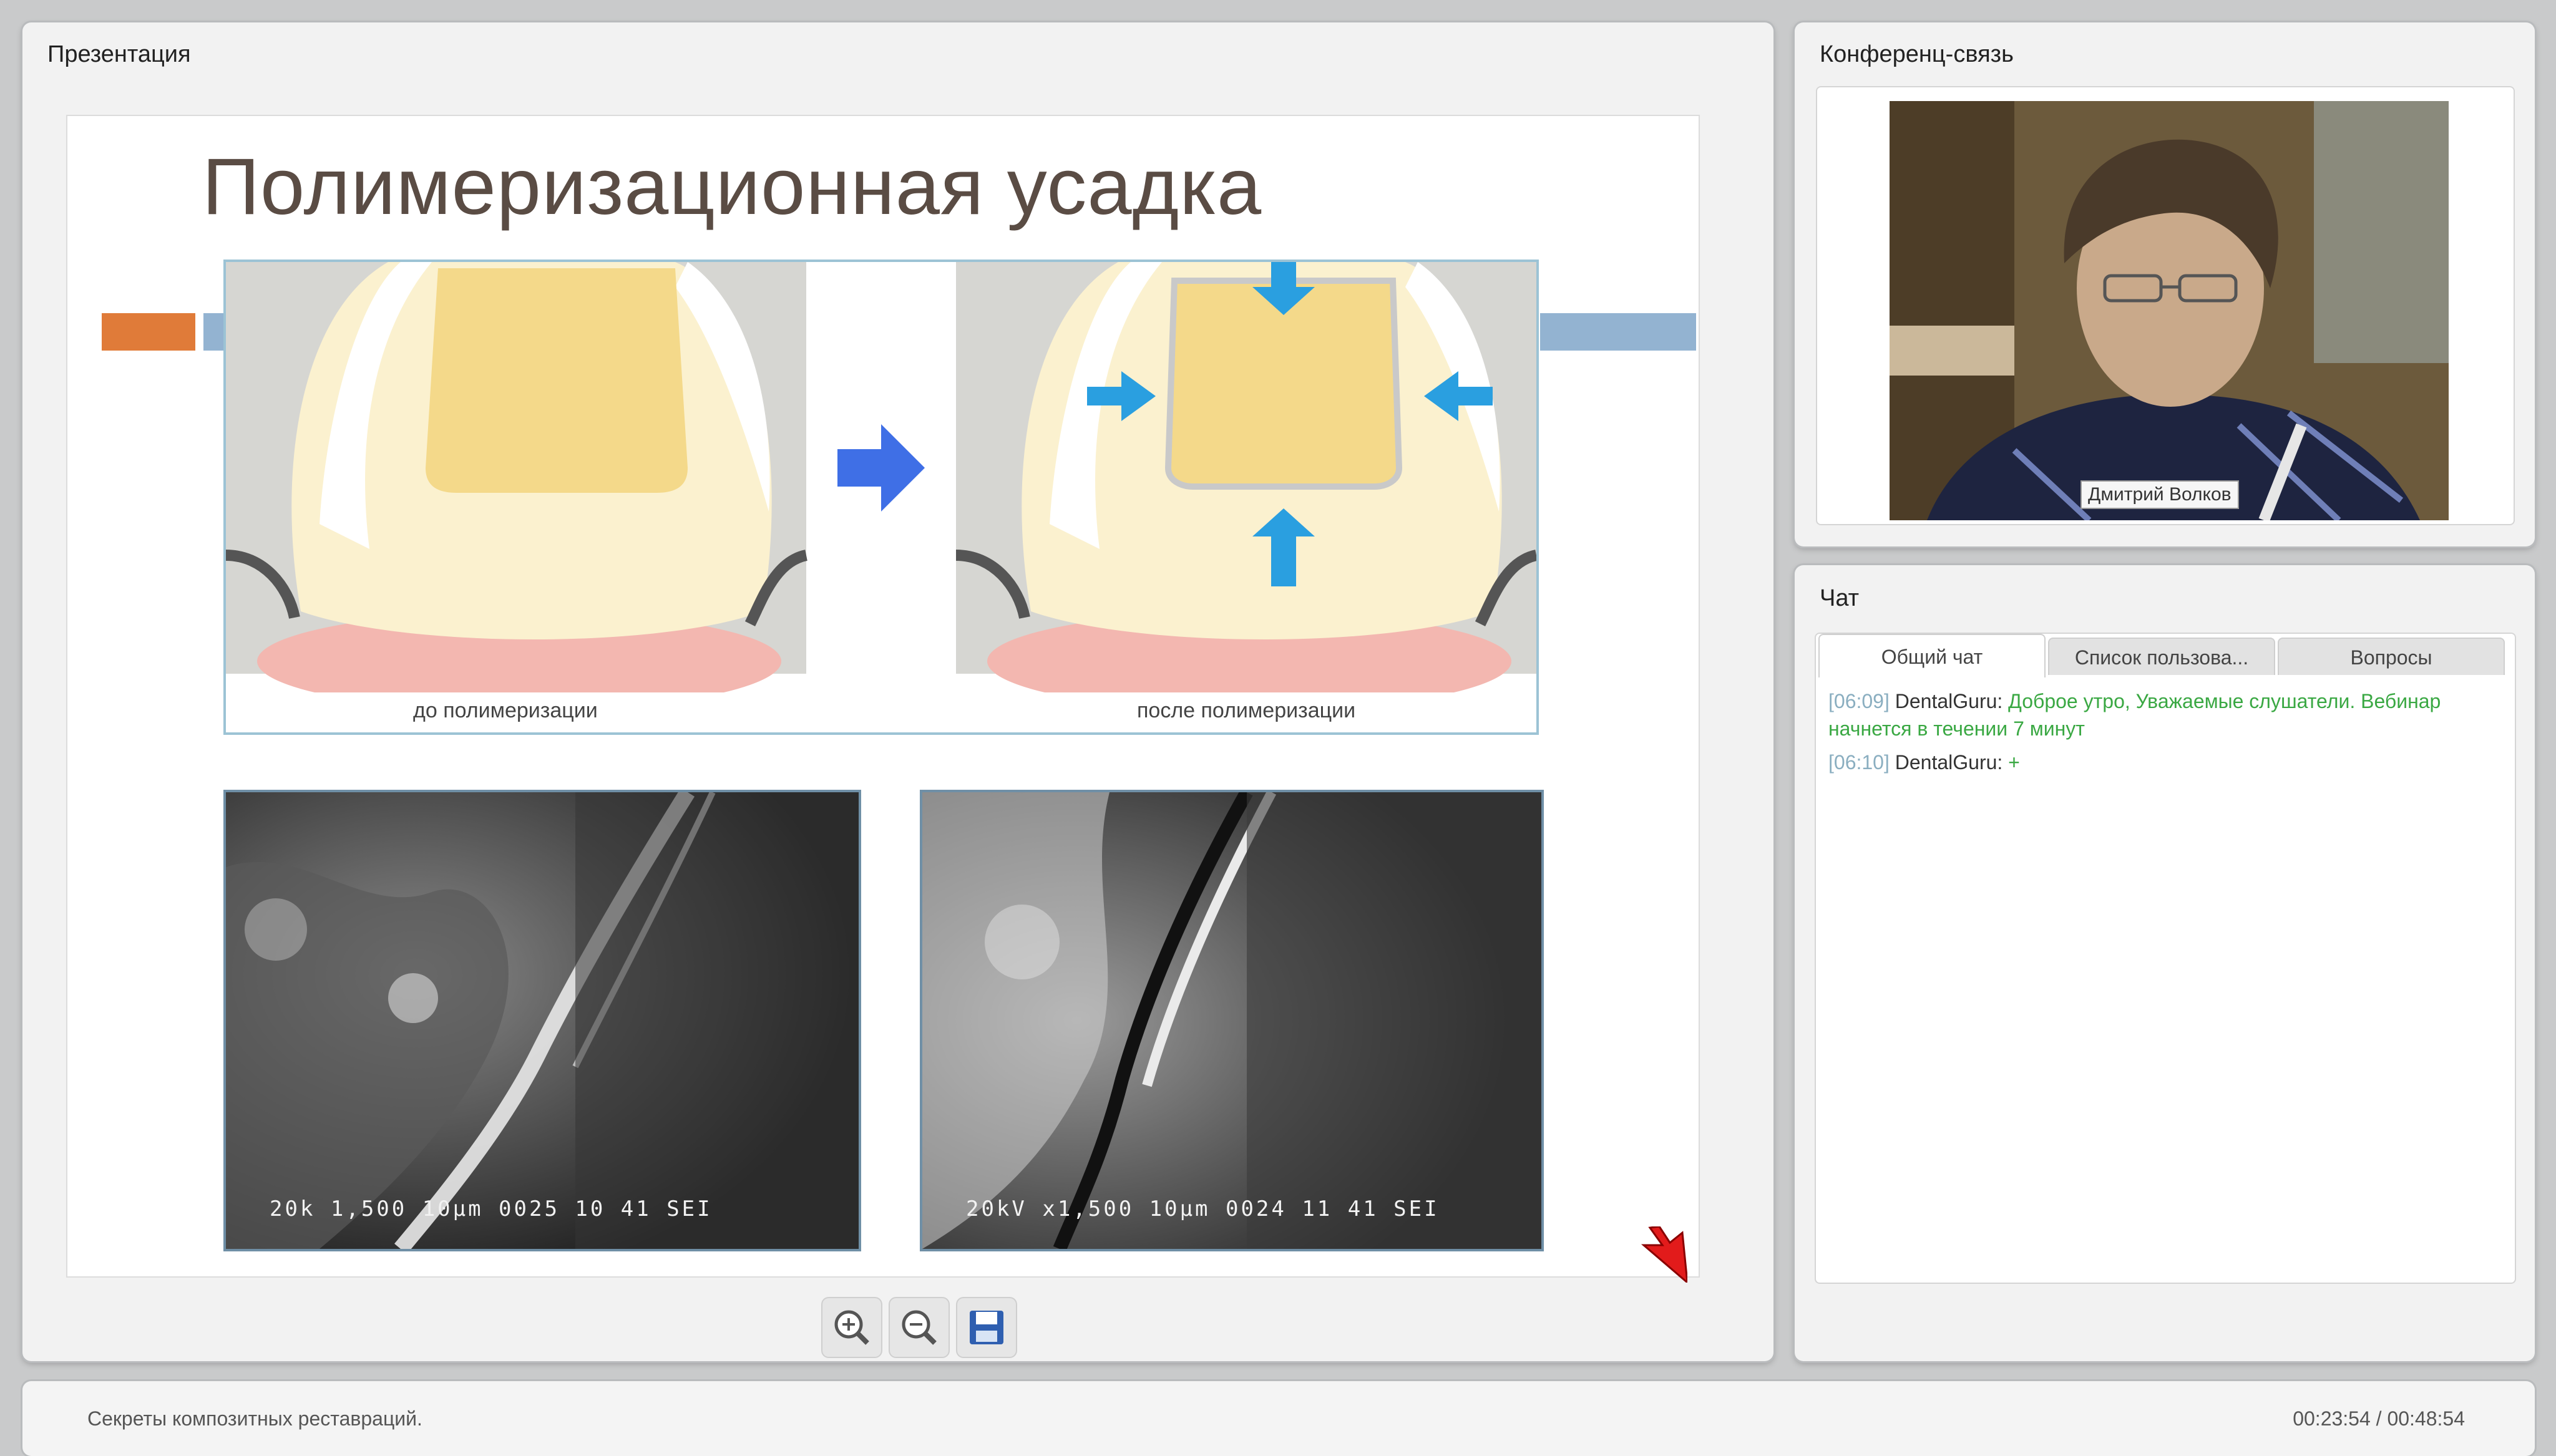 This screenshot has height=1456, width=2556. Describe the element at coordinates (732, 187) in the screenshot. I see `slide-title: Полимеризационная усадка` at that location.